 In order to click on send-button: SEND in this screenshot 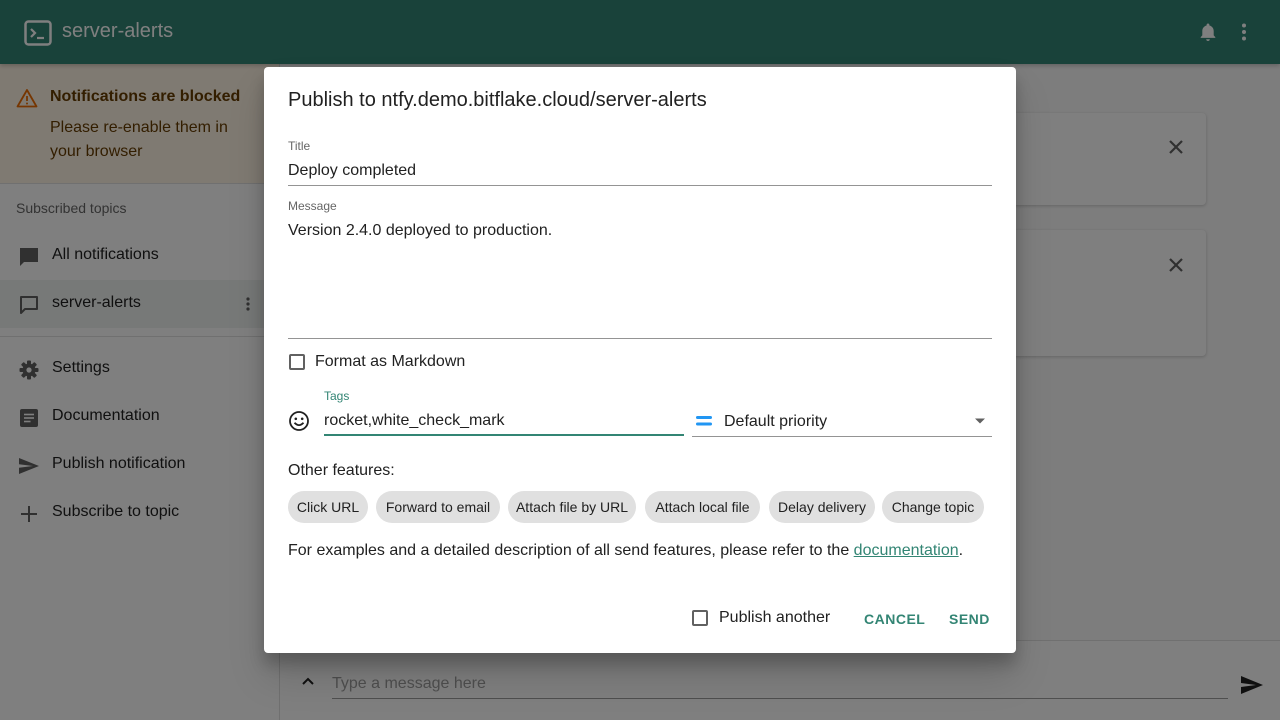, I will do `click(969, 619)`.